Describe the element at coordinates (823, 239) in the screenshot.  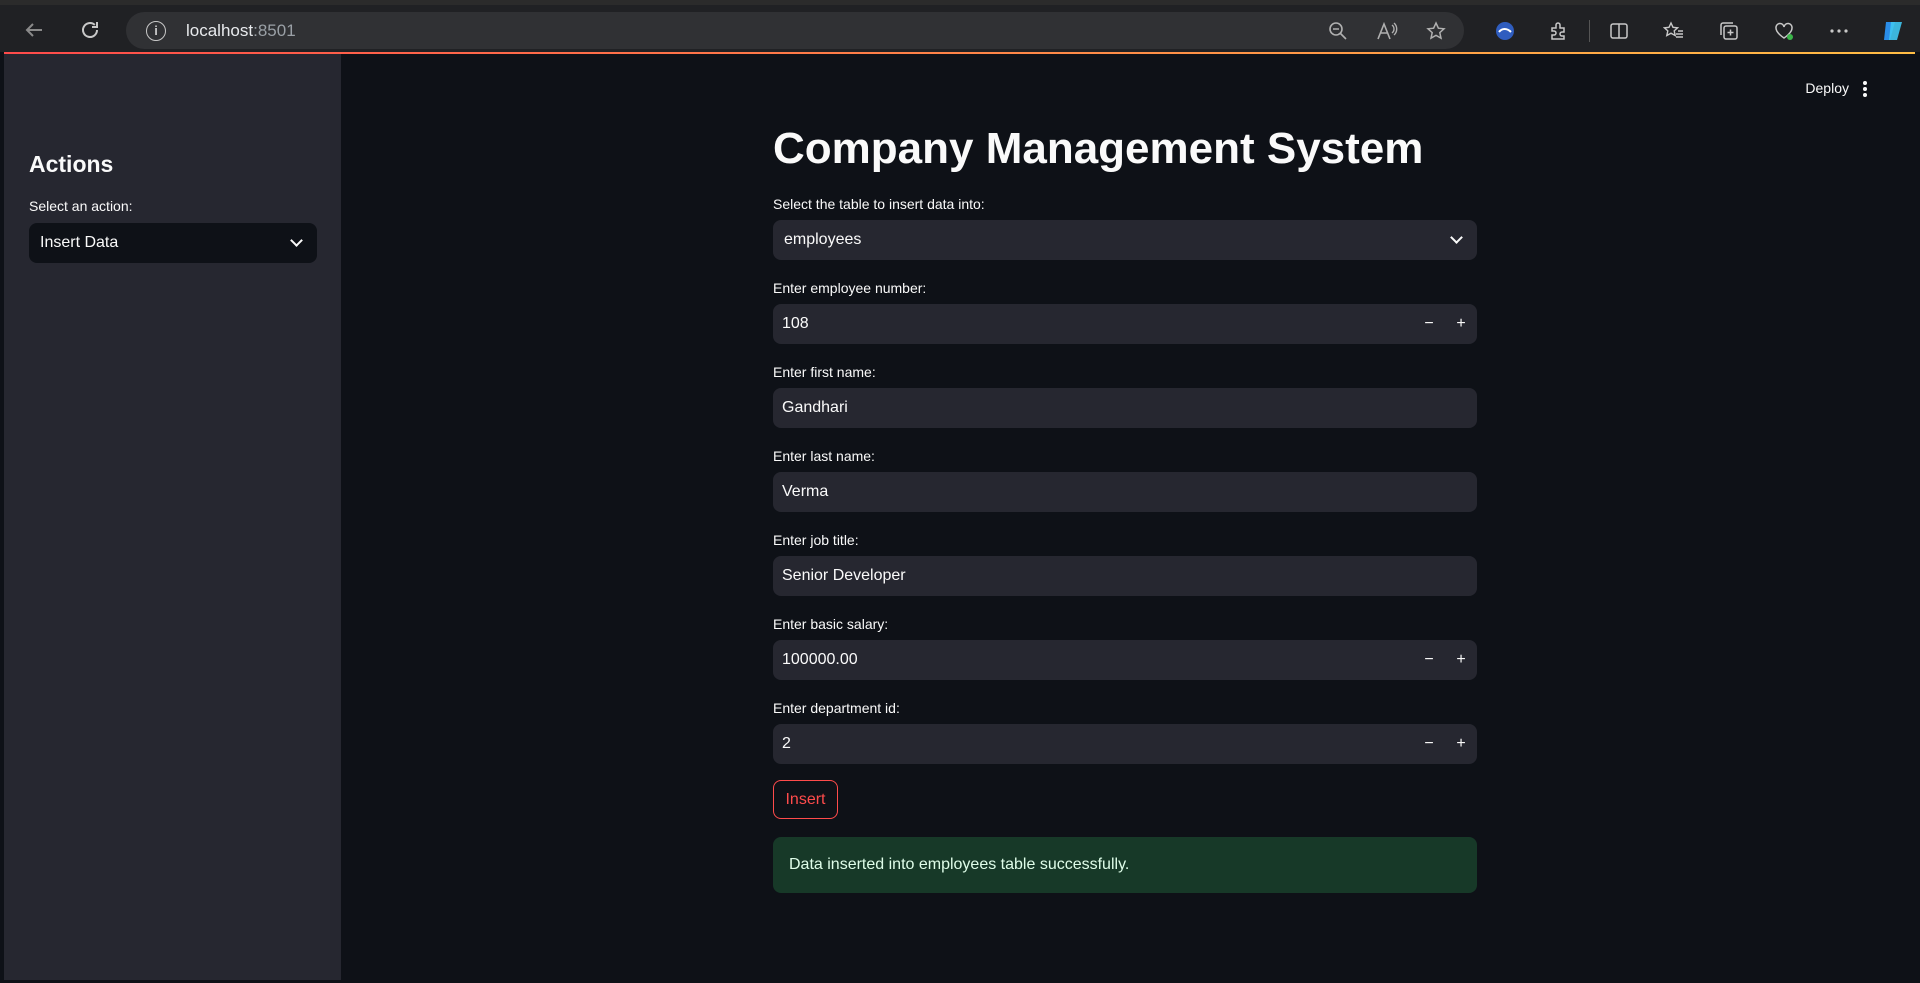
I see `table-select-value: employees` at that location.